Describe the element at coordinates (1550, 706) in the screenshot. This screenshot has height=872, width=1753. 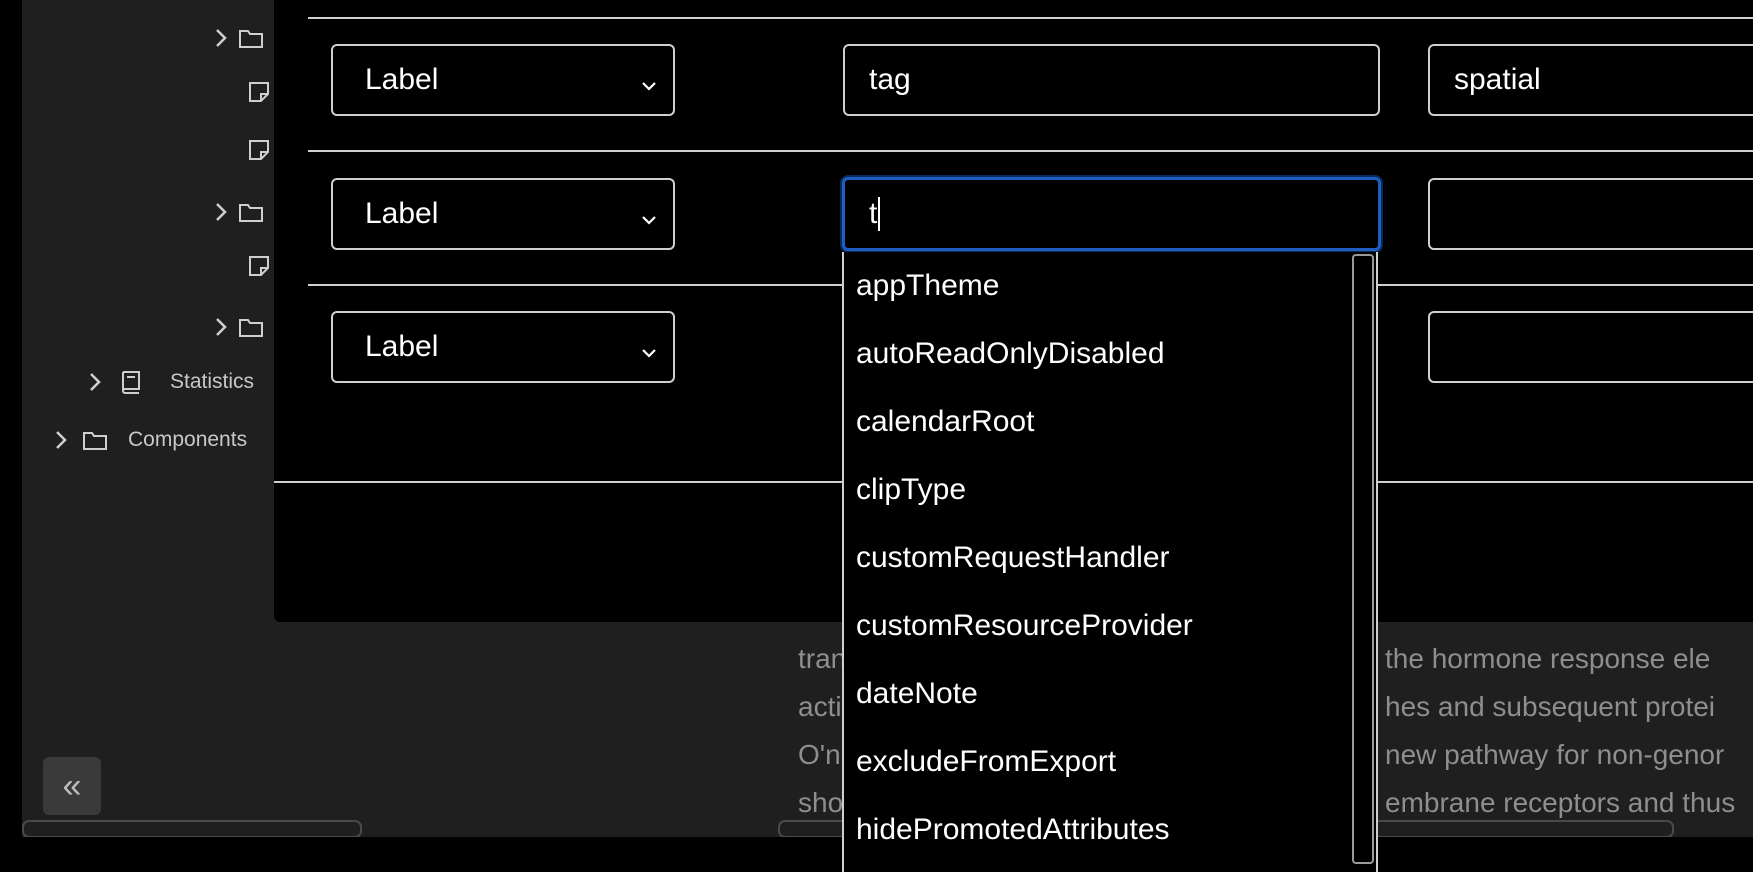
I see `note-text-line: hes and subsequent protei` at that location.